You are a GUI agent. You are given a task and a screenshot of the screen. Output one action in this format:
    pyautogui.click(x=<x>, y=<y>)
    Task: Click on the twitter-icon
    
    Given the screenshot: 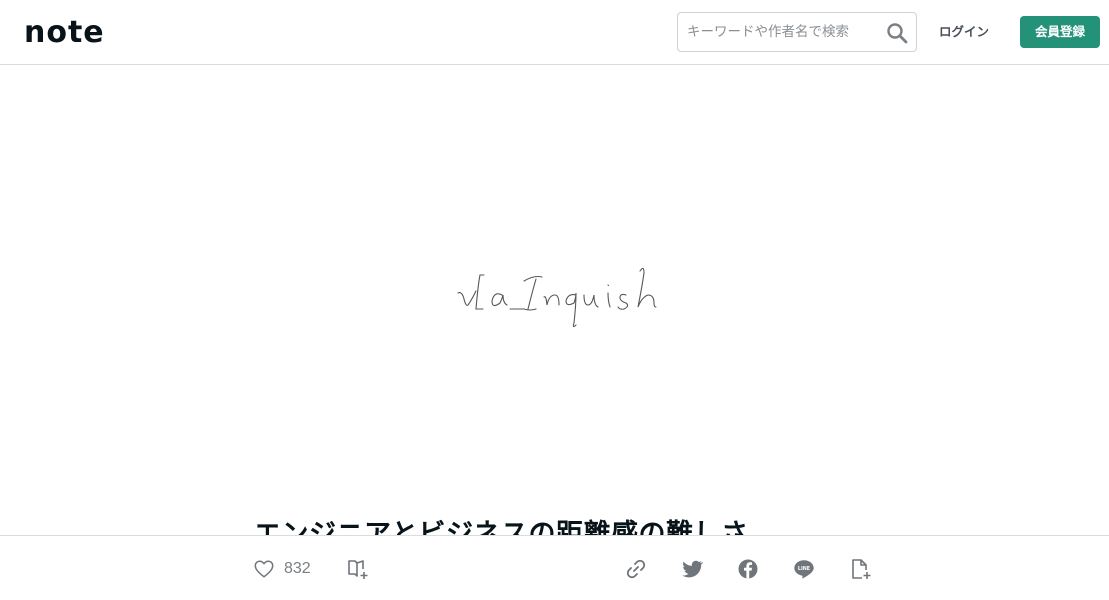 What is the action you would take?
    pyautogui.click(x=693, y=569)
    